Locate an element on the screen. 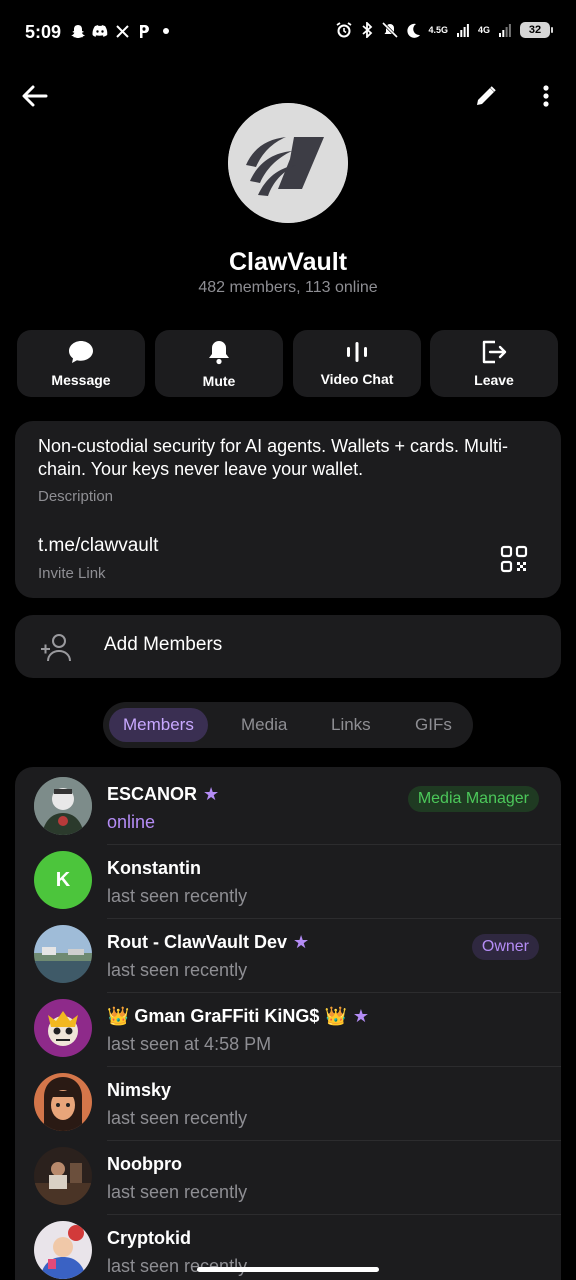  home-indicator is located at coordinates (288, 1269).